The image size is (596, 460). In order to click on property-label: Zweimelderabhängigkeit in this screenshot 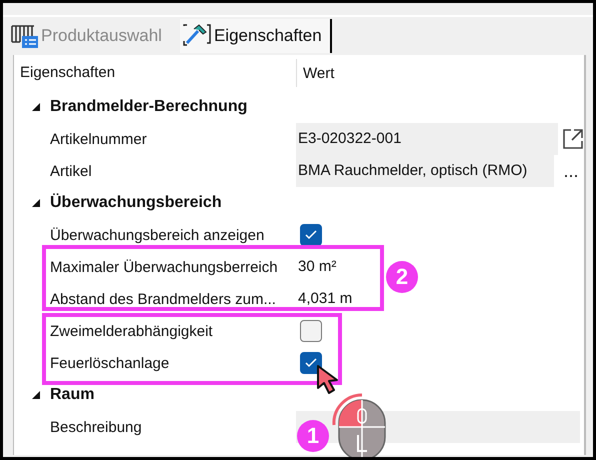, I will do `click(131, 331)`.